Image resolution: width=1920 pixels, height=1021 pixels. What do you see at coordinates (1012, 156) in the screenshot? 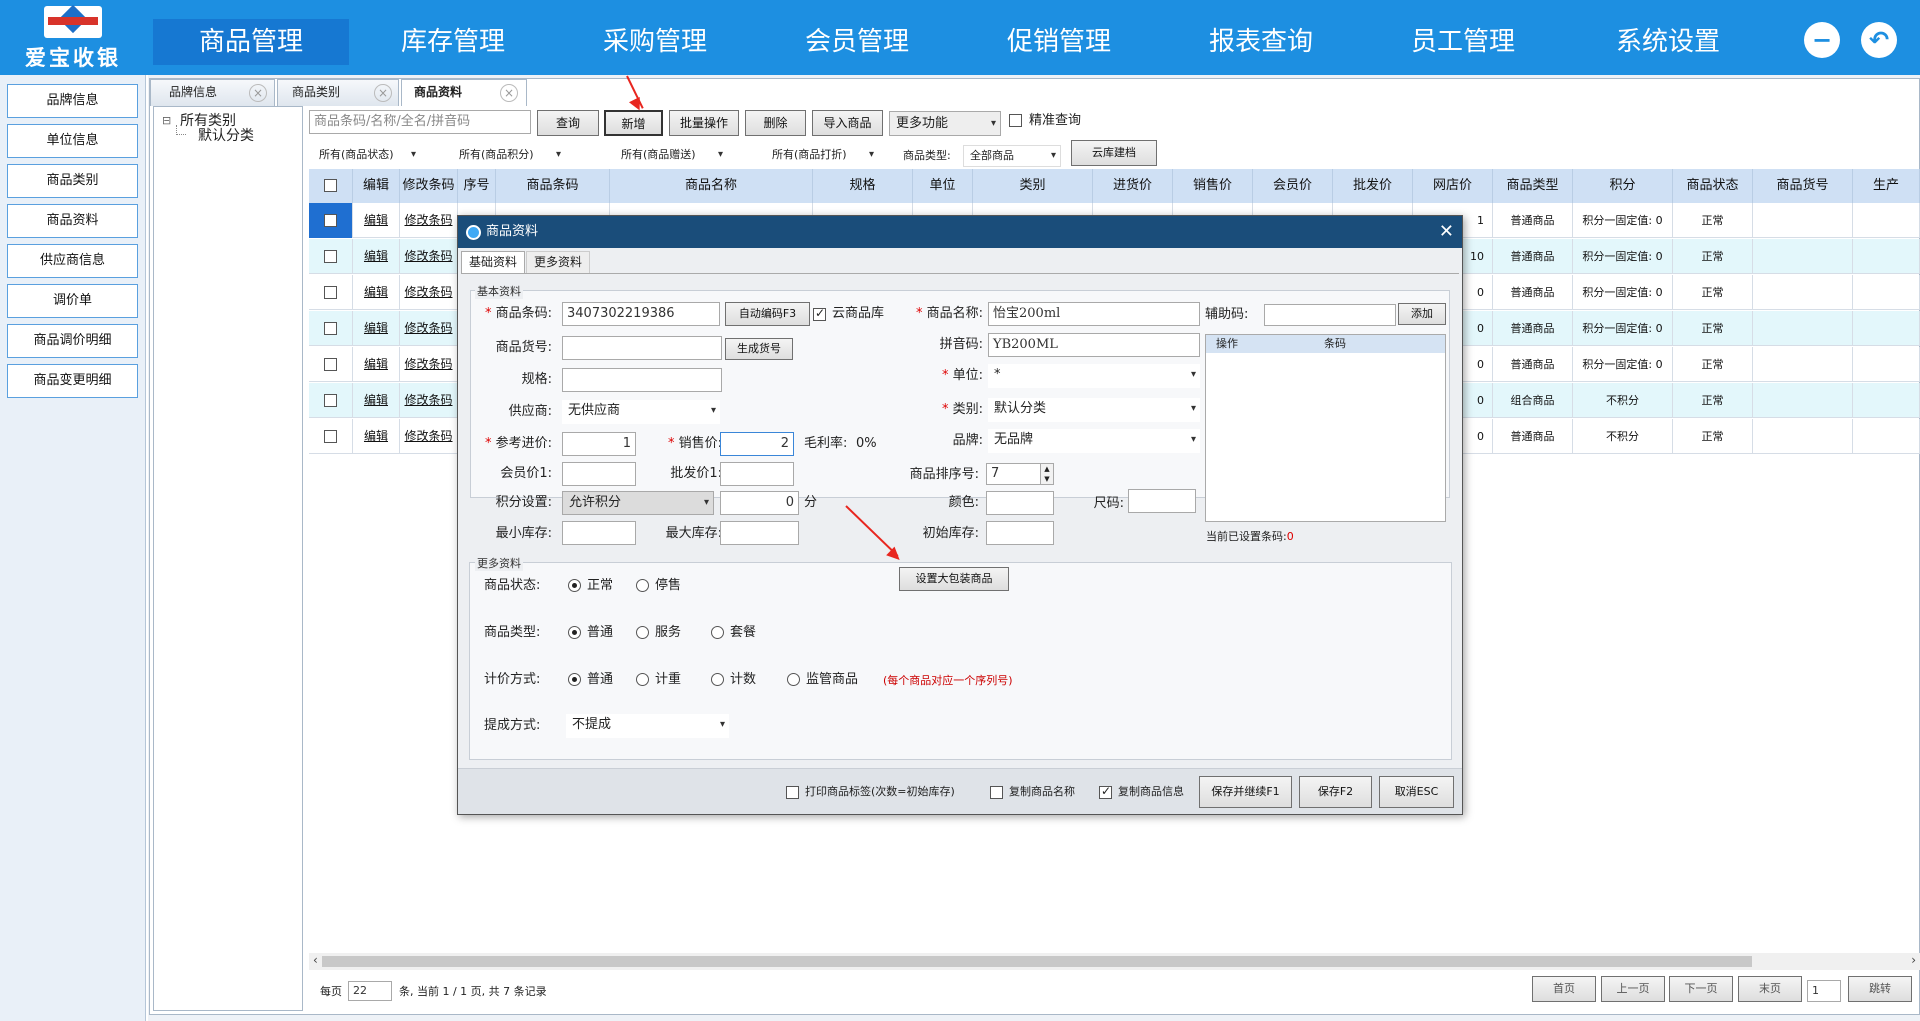
I see `product-type-select: 全部商品` at bounding box center [1012, 156].